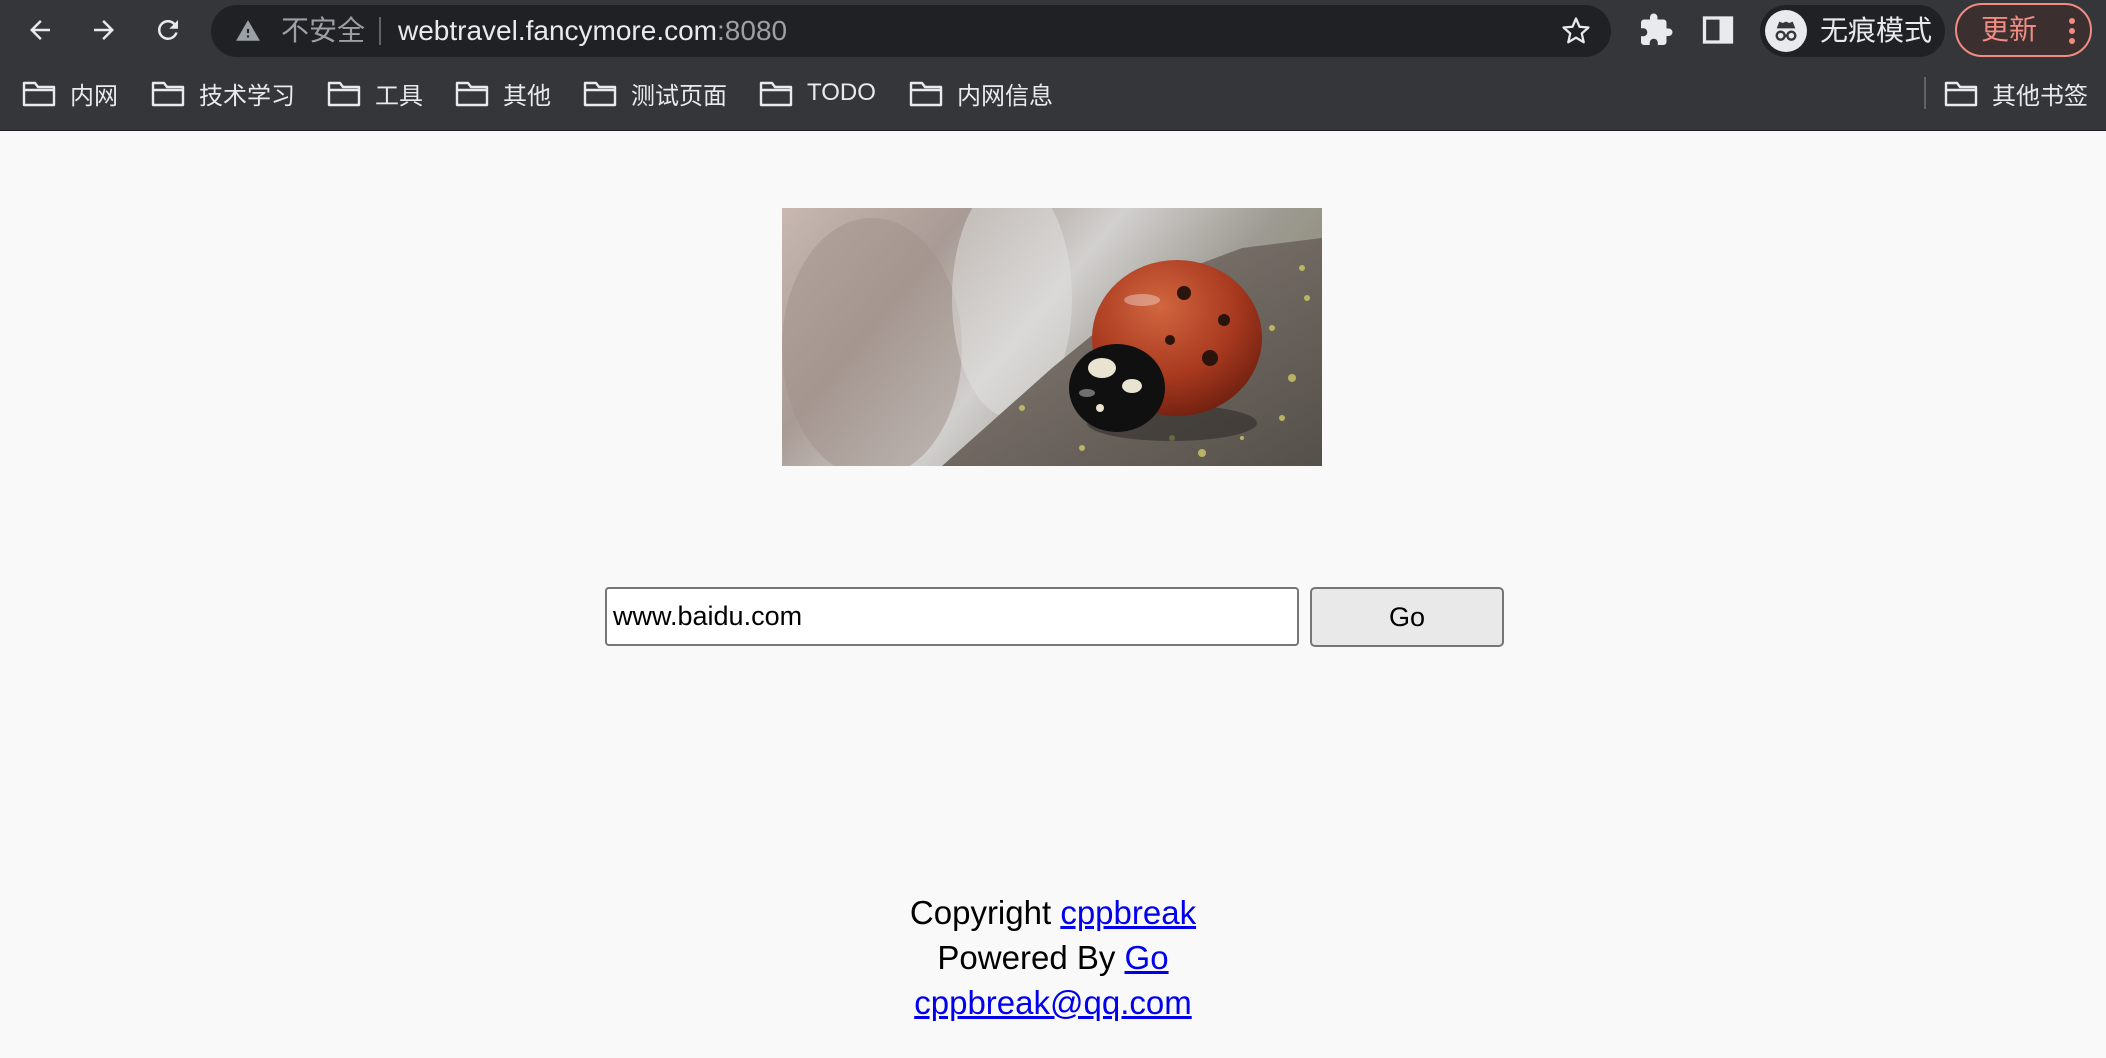  I want to click on bookmarks-bar: 内网 技术学习 工具 其他 测试页面 TODO 内网信息 其他书签, so click(1053, 93).